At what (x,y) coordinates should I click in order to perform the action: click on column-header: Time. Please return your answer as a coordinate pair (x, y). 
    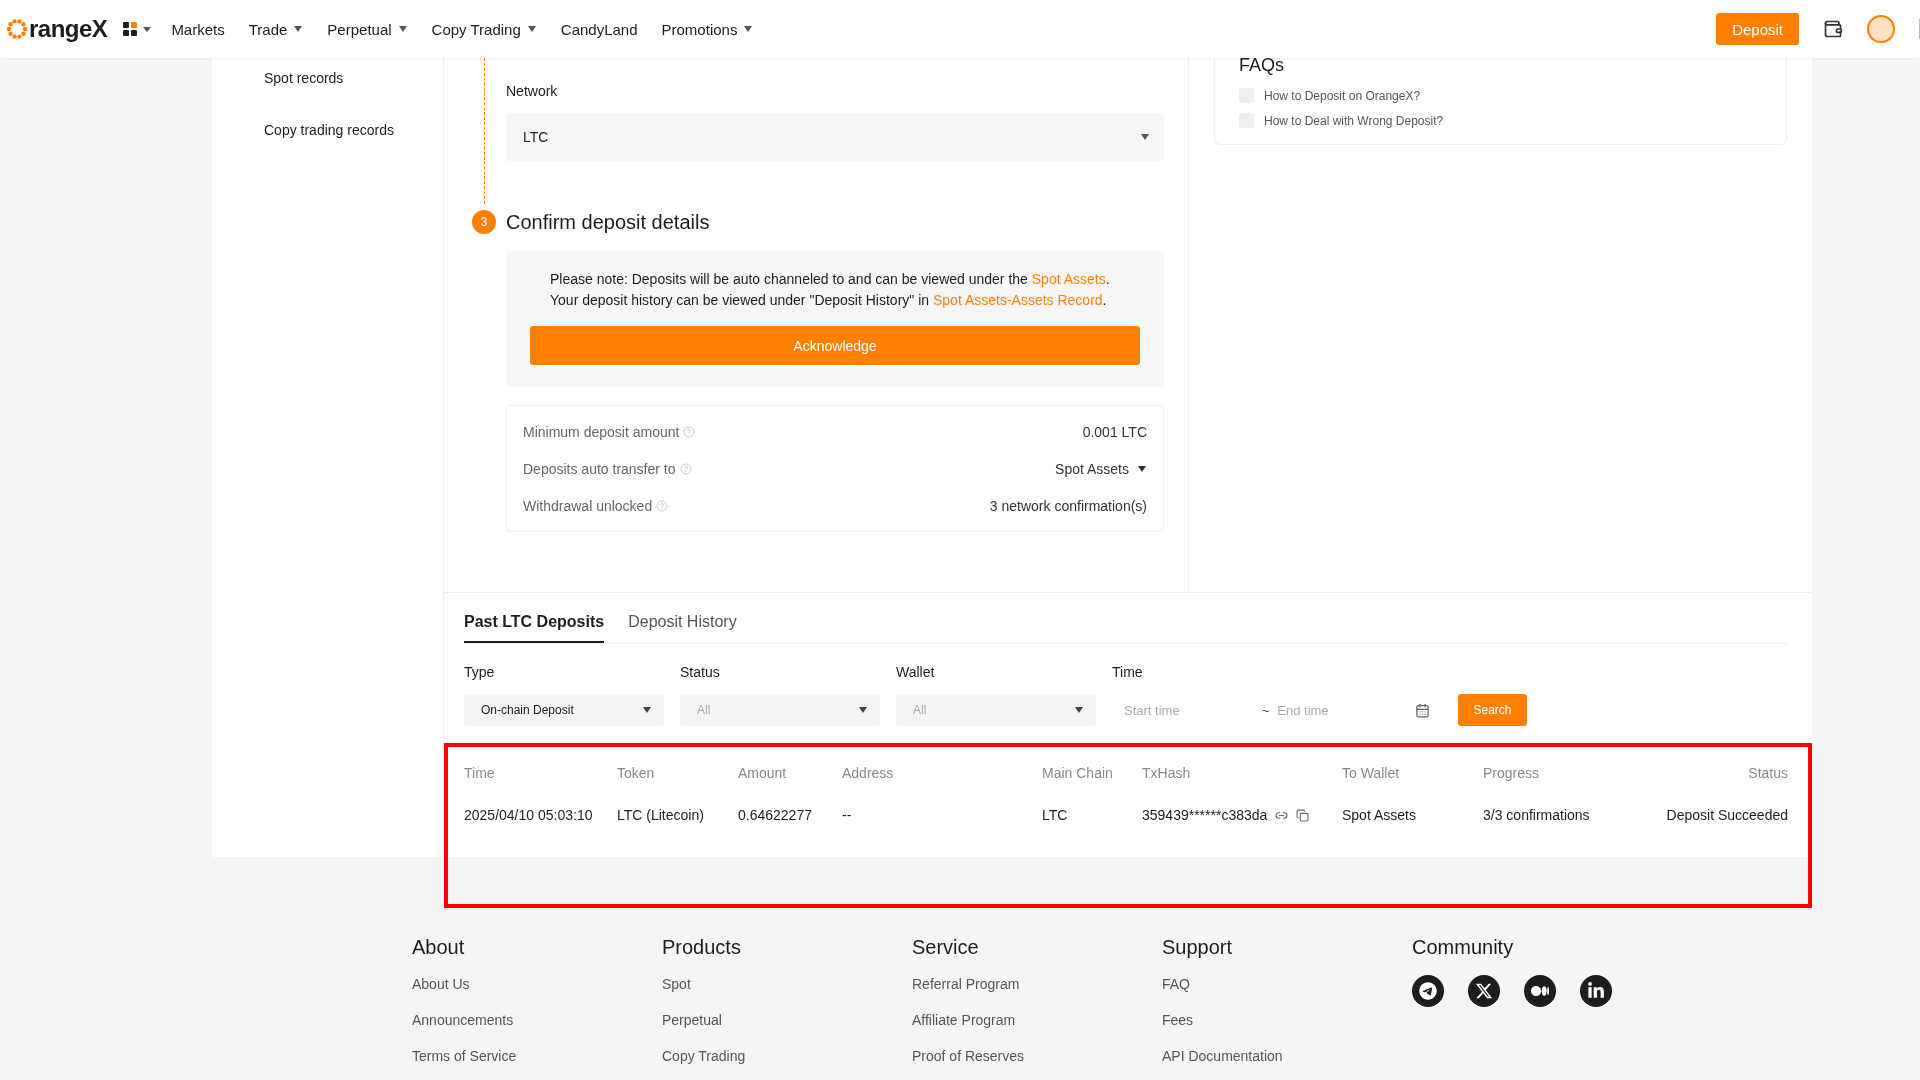
    Looking at the image, I should click on (480, 773).